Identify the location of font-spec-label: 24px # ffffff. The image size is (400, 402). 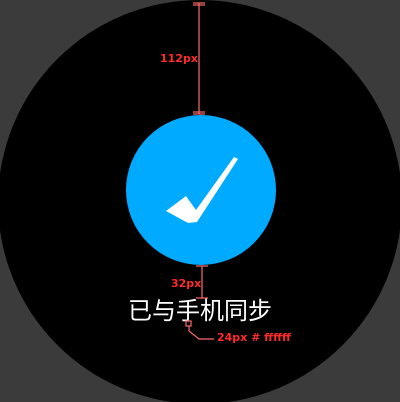
(254, 337).